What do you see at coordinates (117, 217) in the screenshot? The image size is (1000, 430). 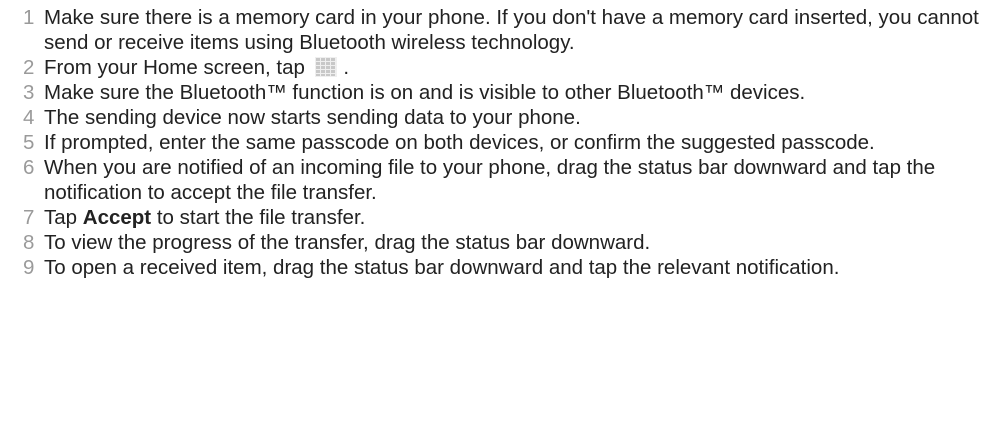 I see `accept-keyword: Accept` at bounding box center [117, 217].